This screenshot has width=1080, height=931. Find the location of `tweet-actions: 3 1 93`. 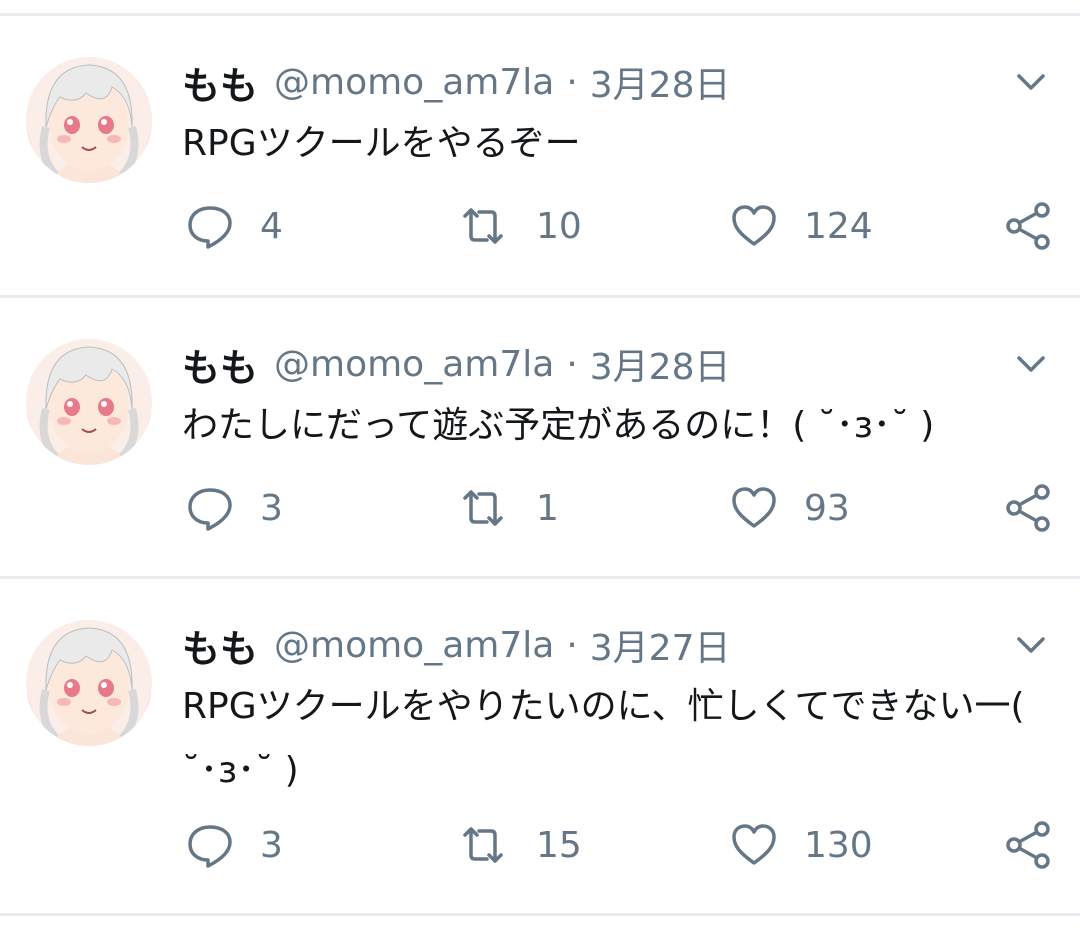

tweet-actions: 3 1 93 is located at coordinates (540, 508).